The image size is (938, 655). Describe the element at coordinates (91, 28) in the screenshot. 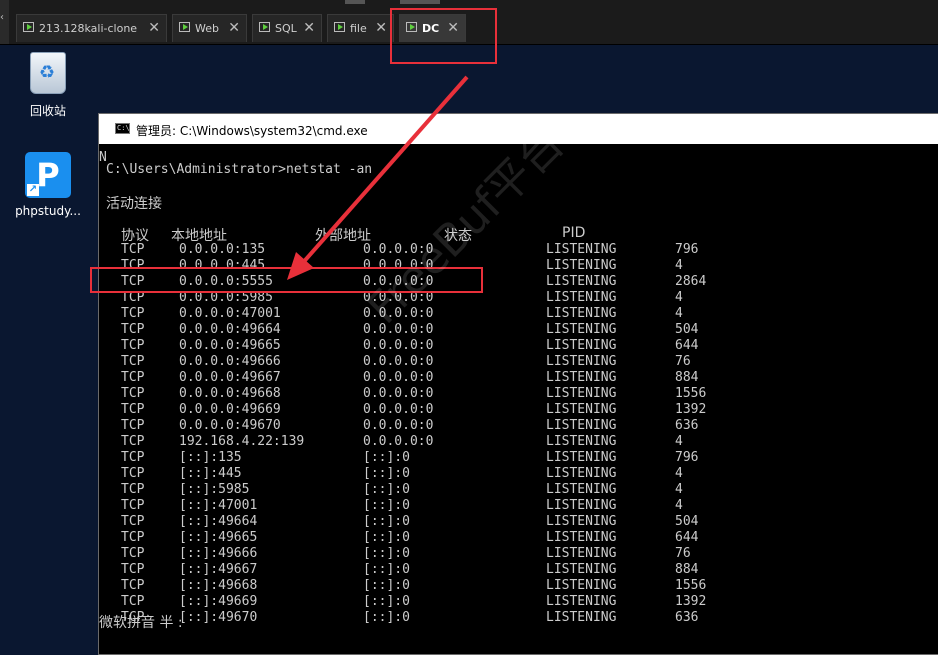

I see `tab-kali-clone: 213.128kali-clone ✕` at that location.